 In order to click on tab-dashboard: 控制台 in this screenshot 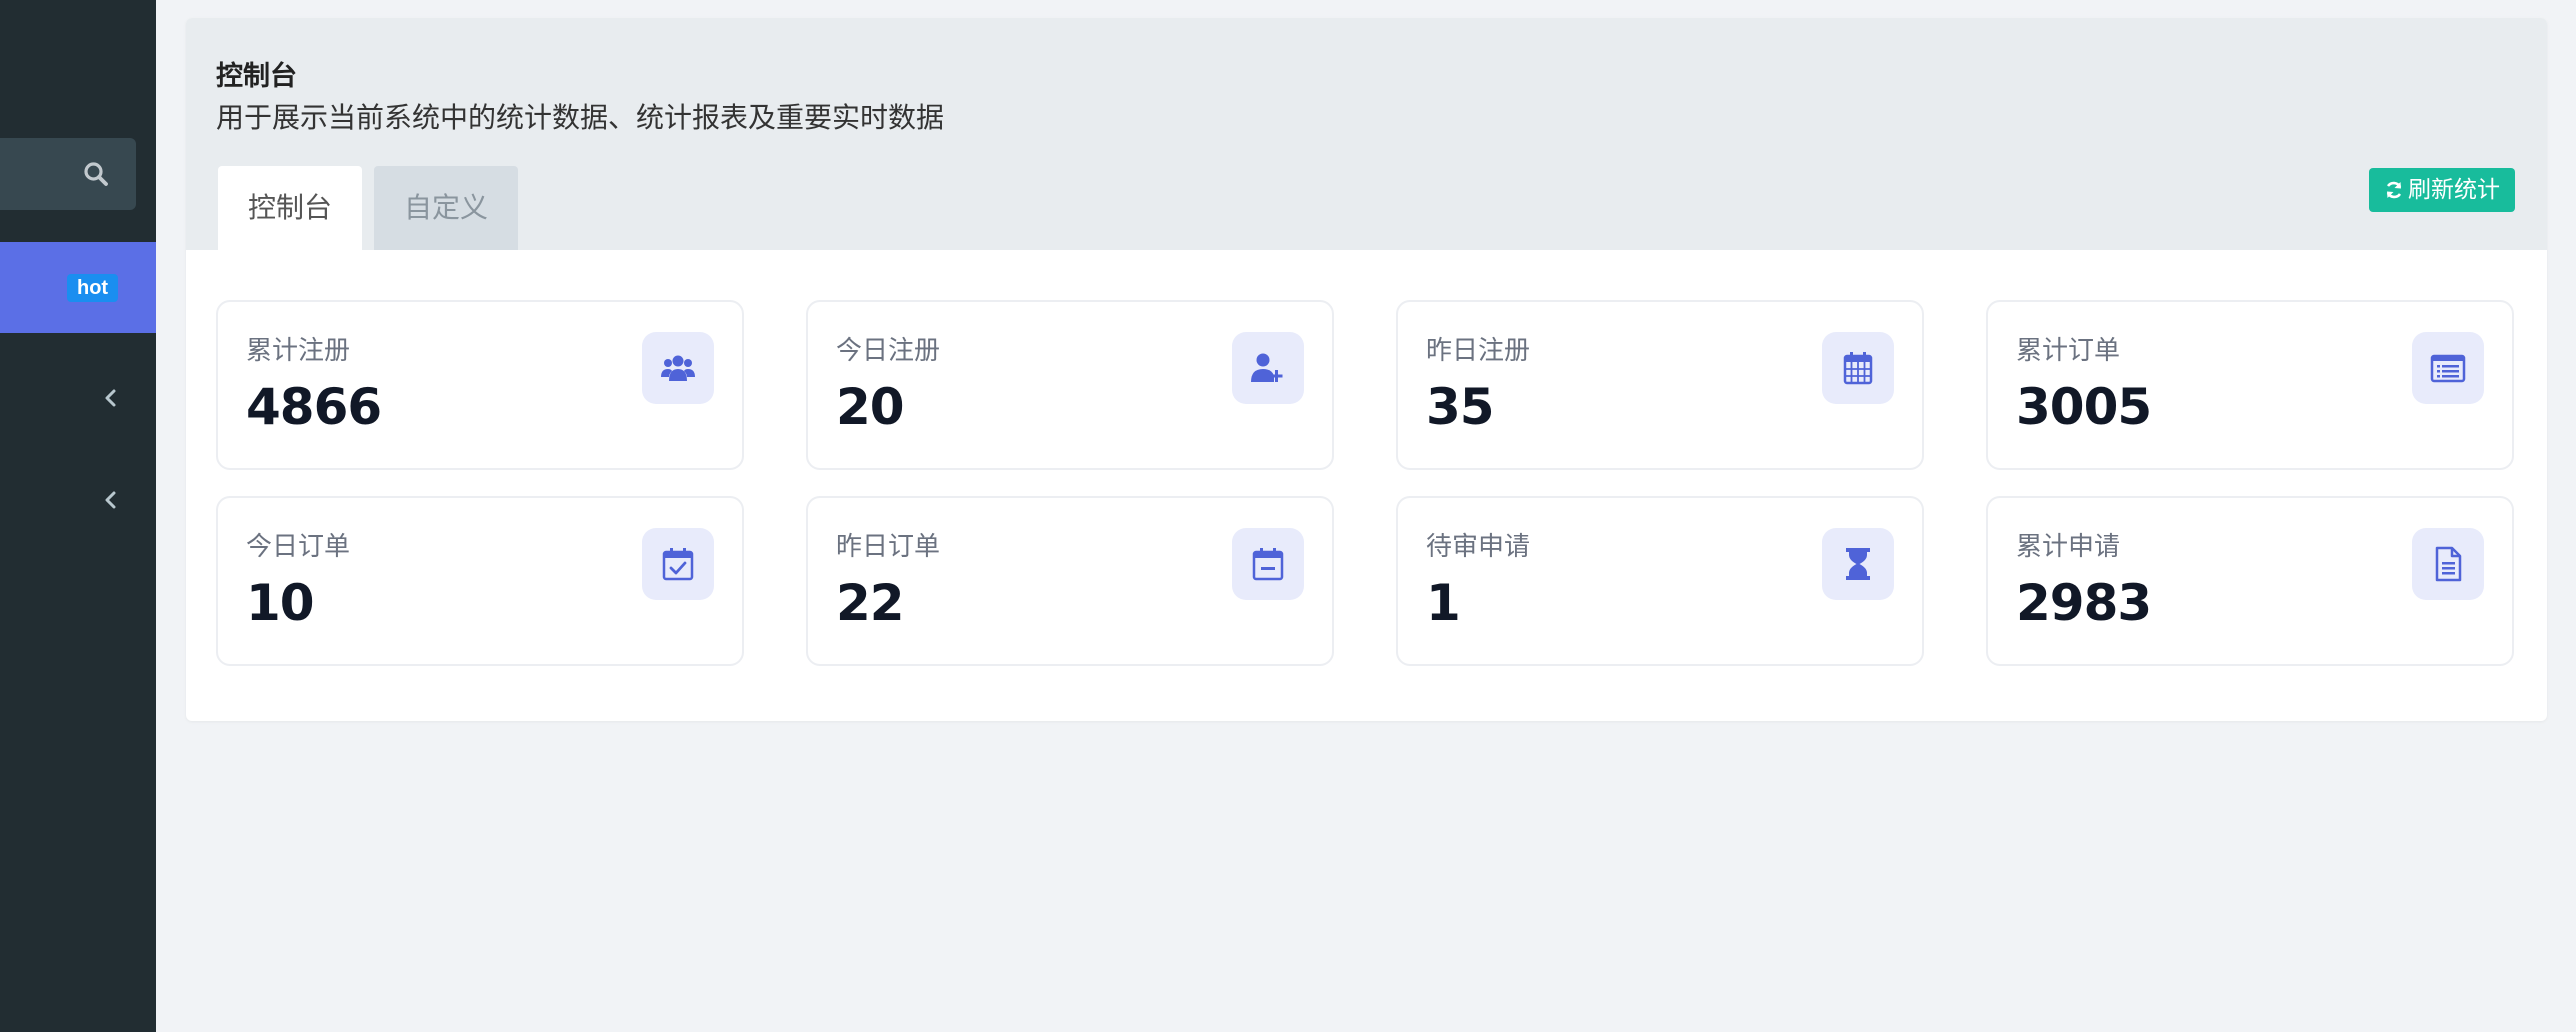, I will do `click(290, 208)`.